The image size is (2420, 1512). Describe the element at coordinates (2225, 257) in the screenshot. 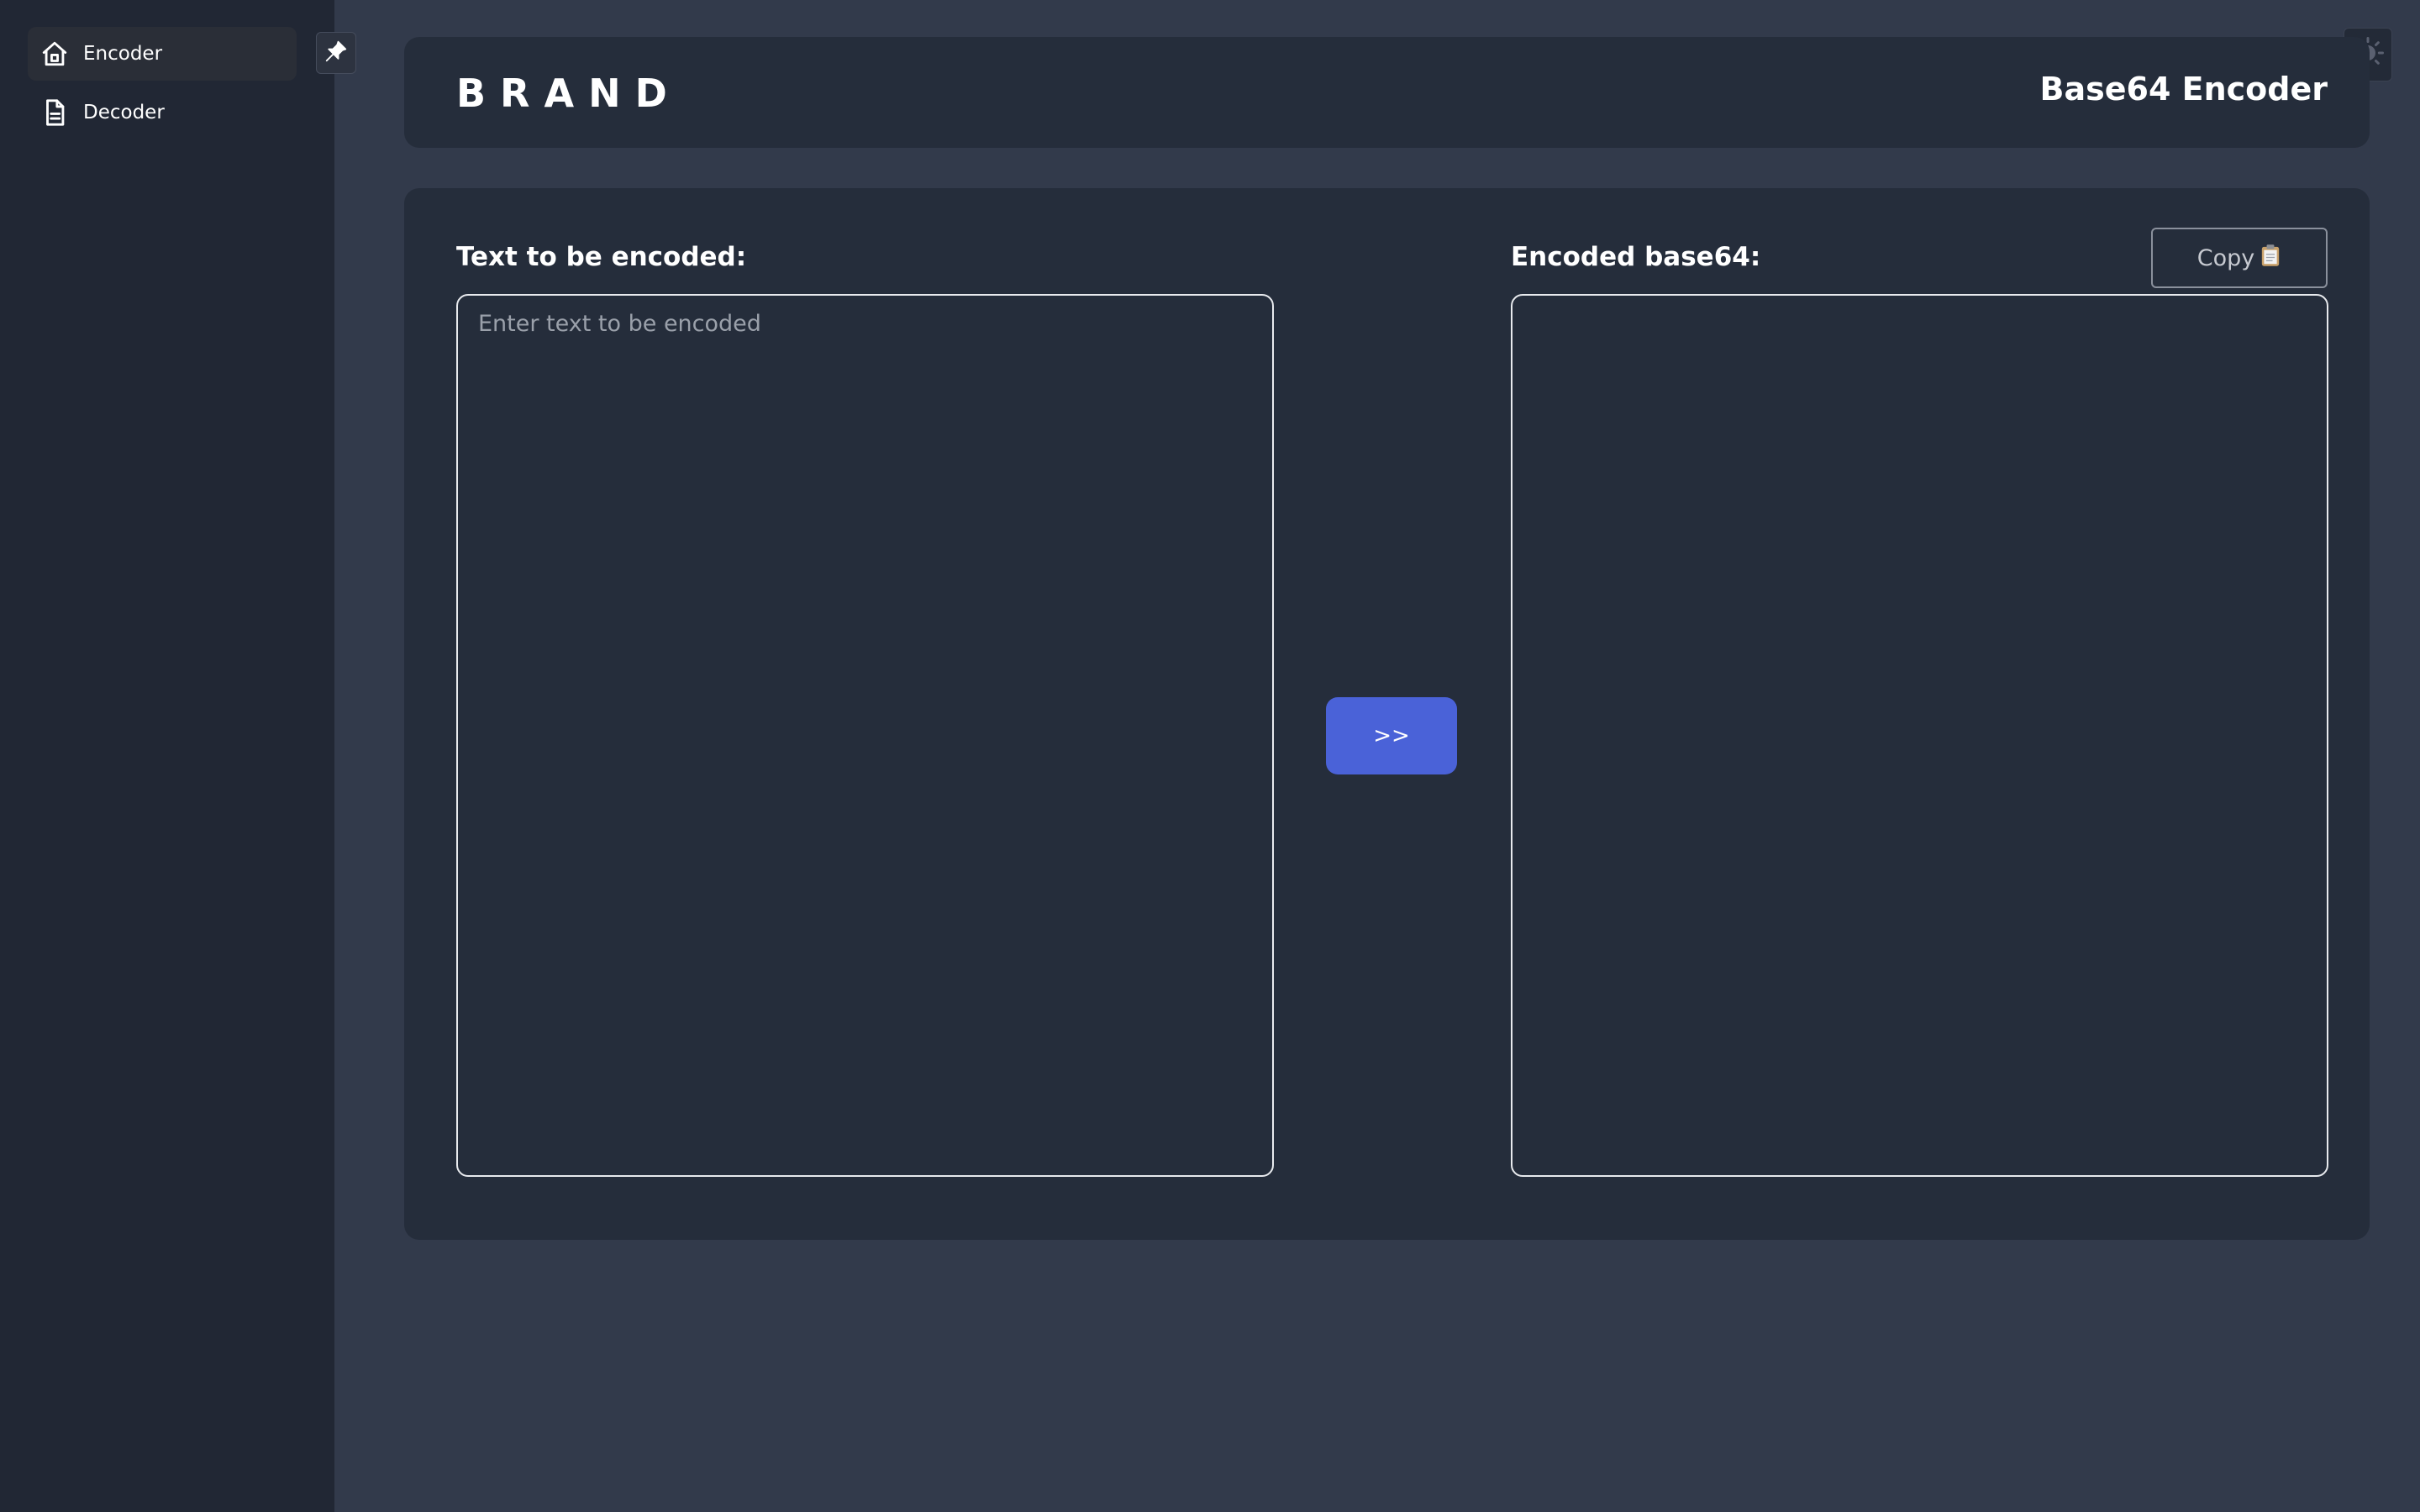

I see `copy-button-label: Copy` at that location.